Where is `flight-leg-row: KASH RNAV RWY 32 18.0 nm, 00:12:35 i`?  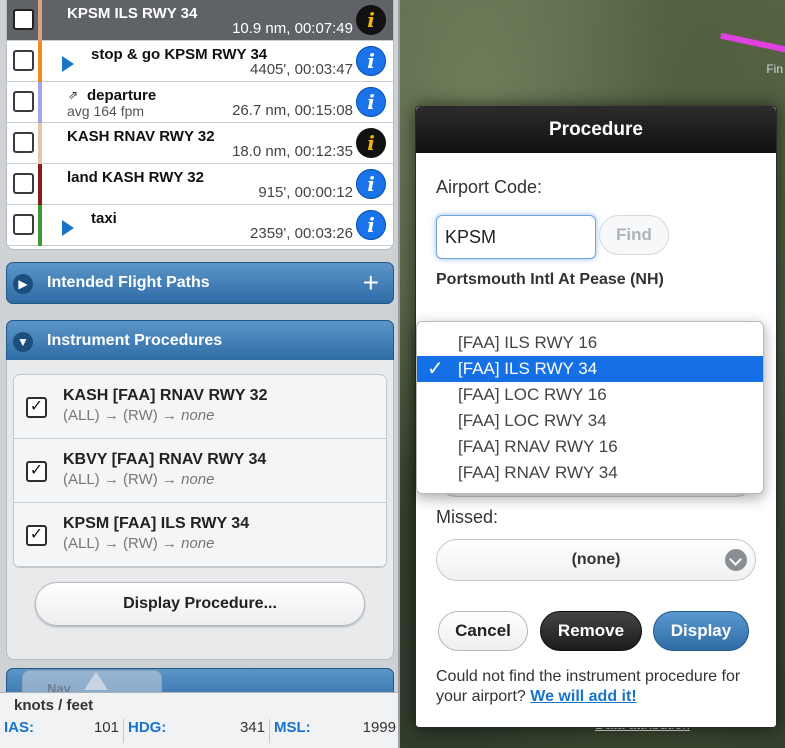 flight-leg-row: KASH RNAV RWY 32 18.0 nm, 00:12:35 i is located at coordinates (200, 143).